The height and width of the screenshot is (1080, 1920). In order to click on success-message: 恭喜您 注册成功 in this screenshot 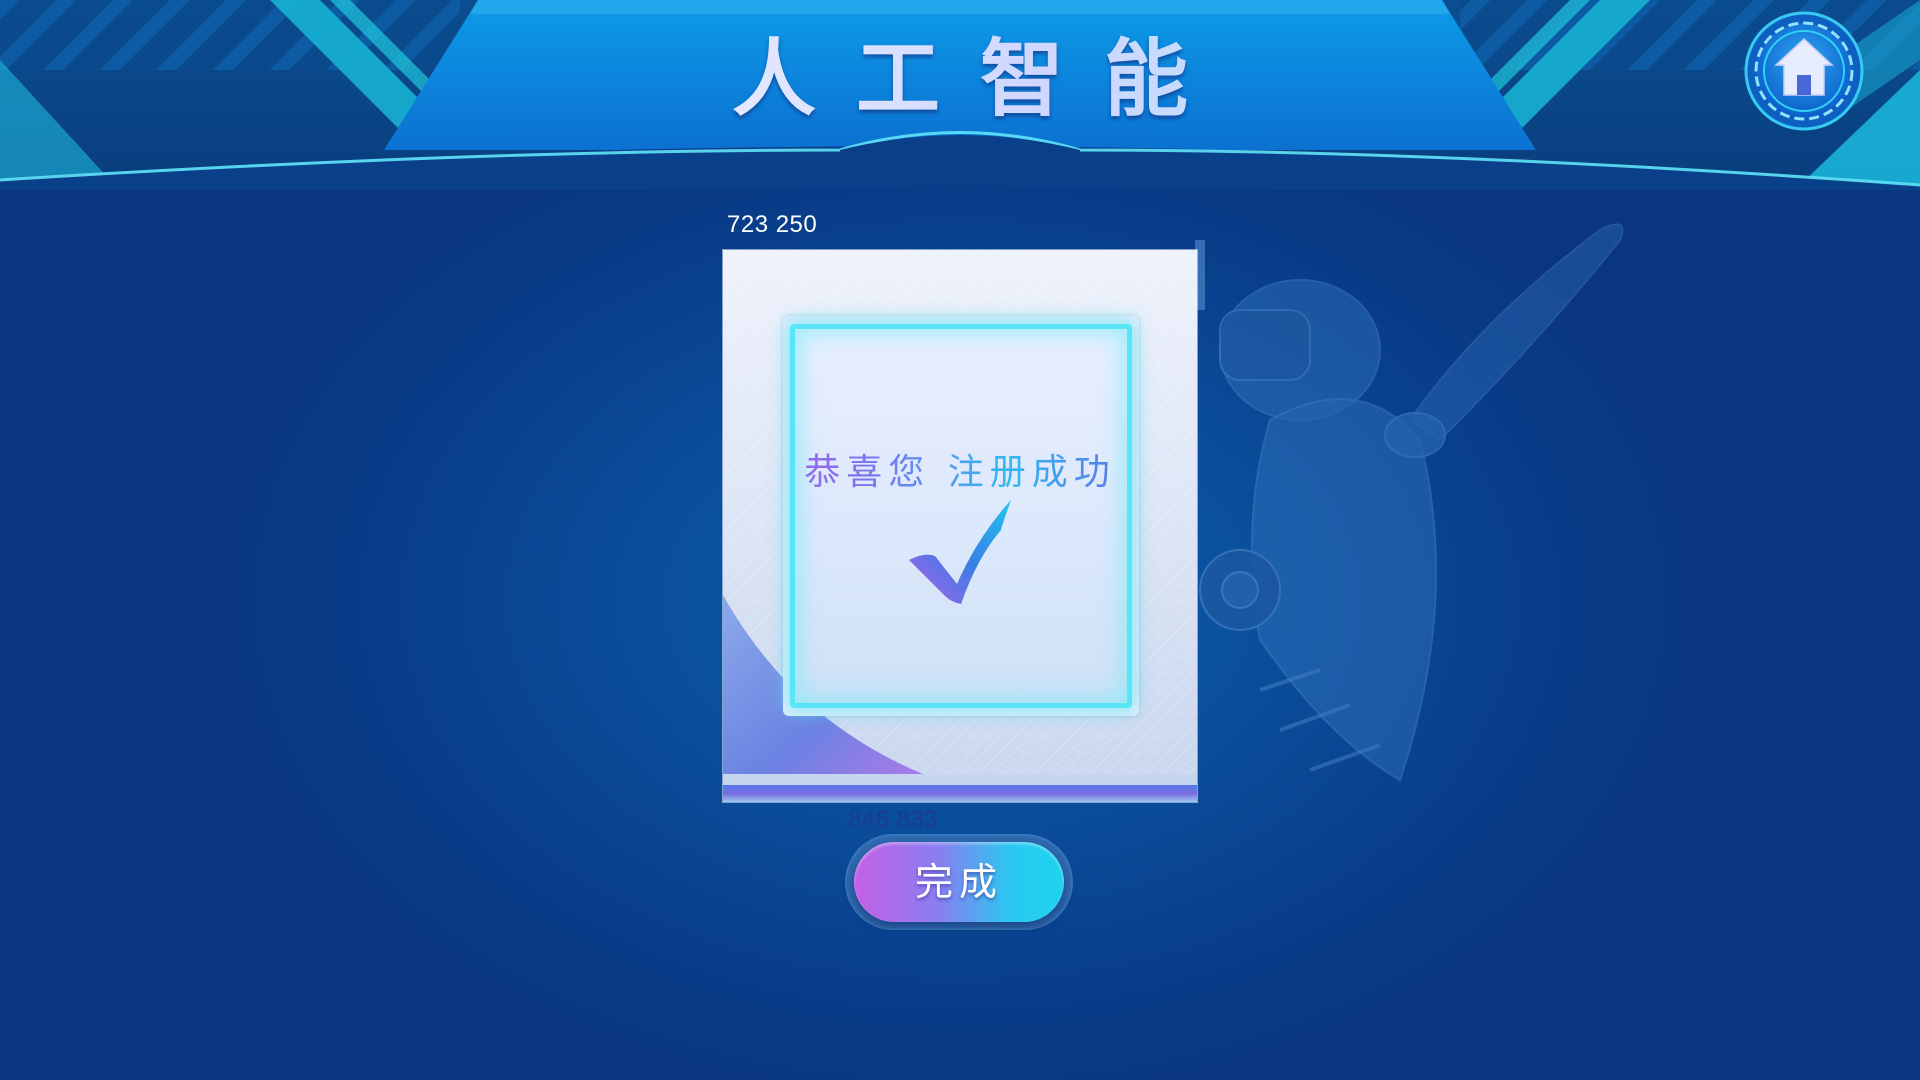, I will do `click(960, 469)`.